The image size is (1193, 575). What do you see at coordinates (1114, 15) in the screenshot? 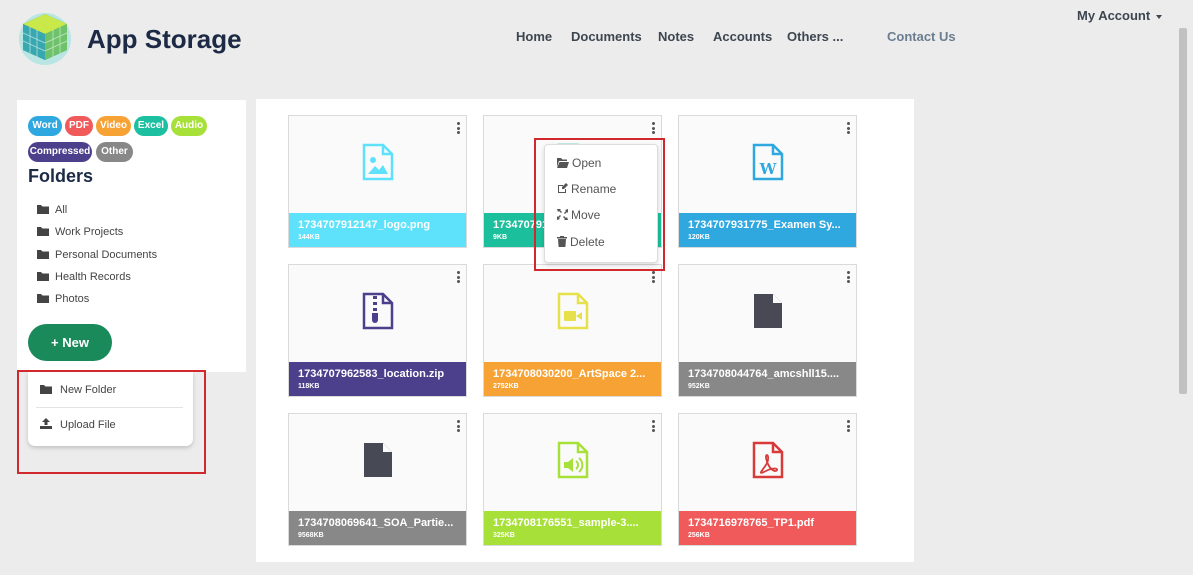
I see `account-label: My Account` at bounding box center [1114, 15].